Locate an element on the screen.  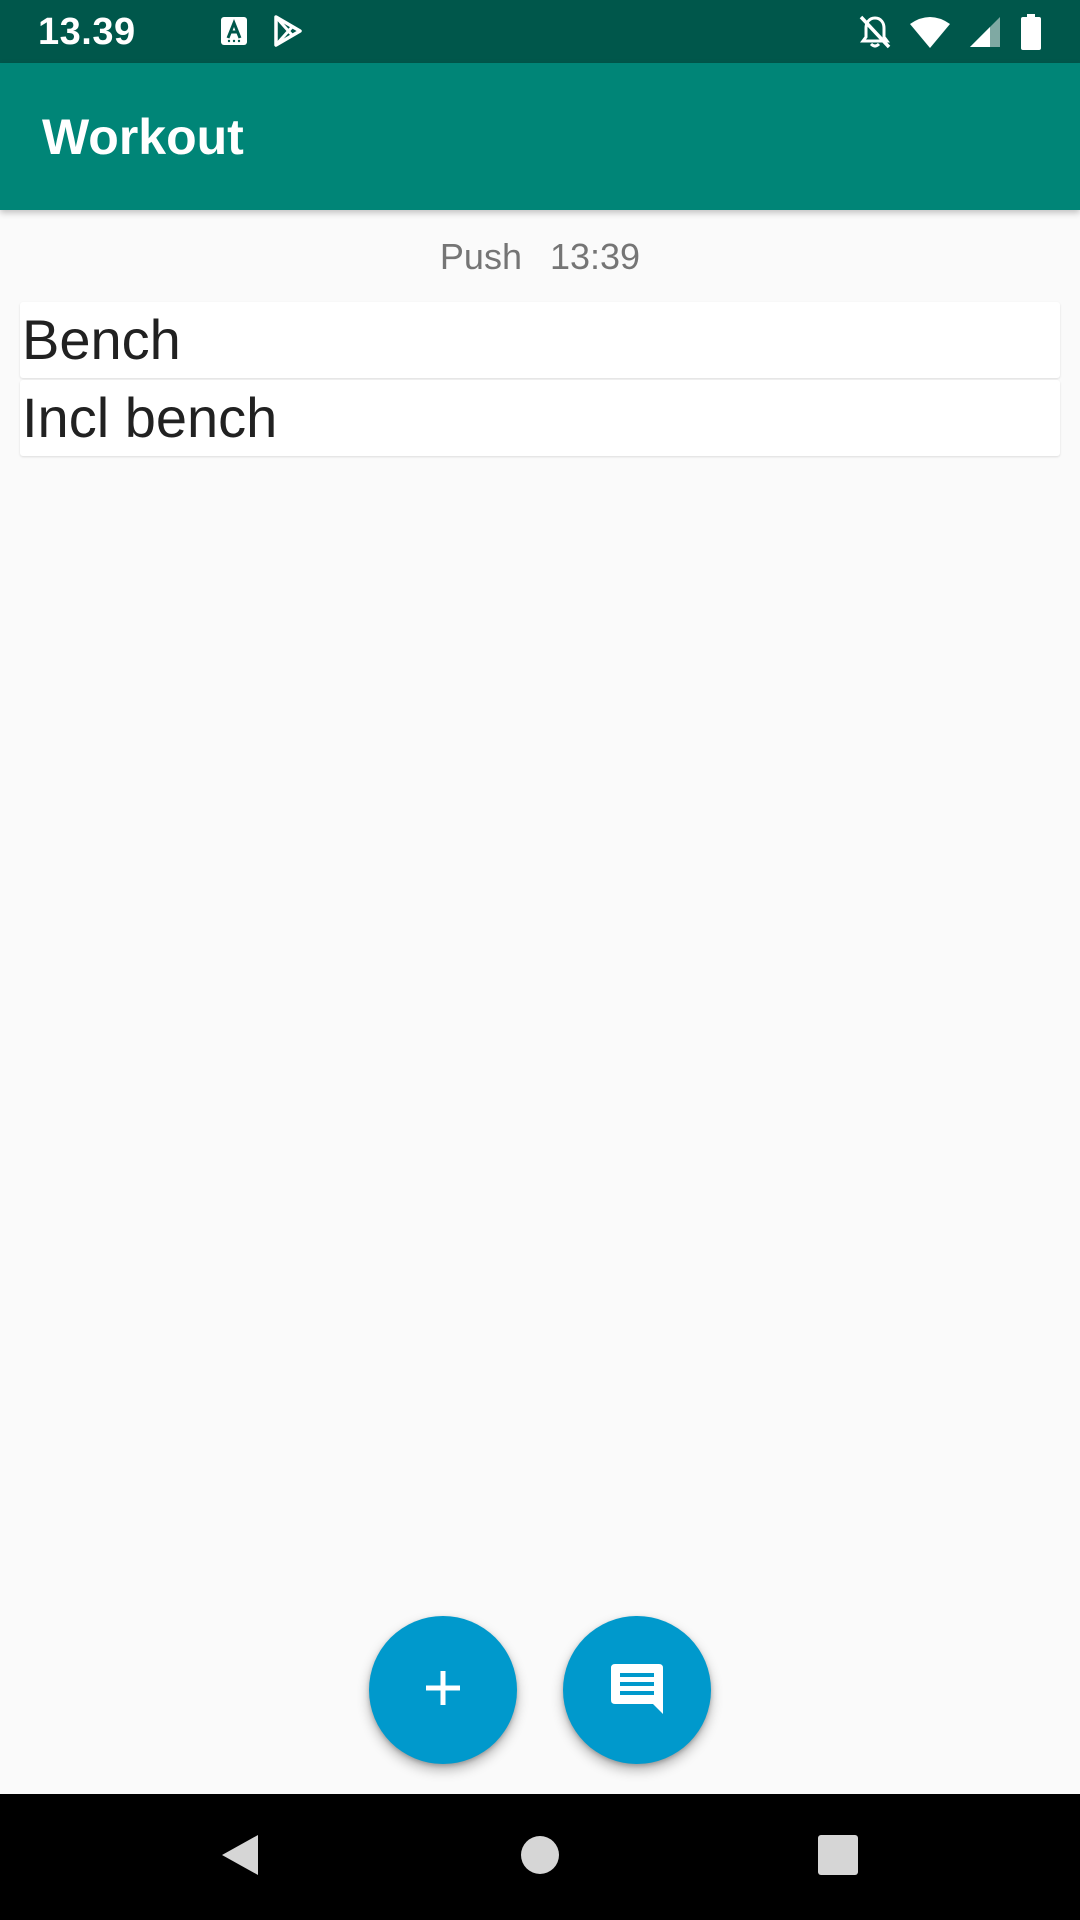
session-name: Push is located at coordinates (480, 256).